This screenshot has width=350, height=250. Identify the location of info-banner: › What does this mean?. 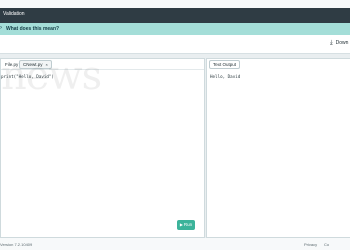
(175, 29).